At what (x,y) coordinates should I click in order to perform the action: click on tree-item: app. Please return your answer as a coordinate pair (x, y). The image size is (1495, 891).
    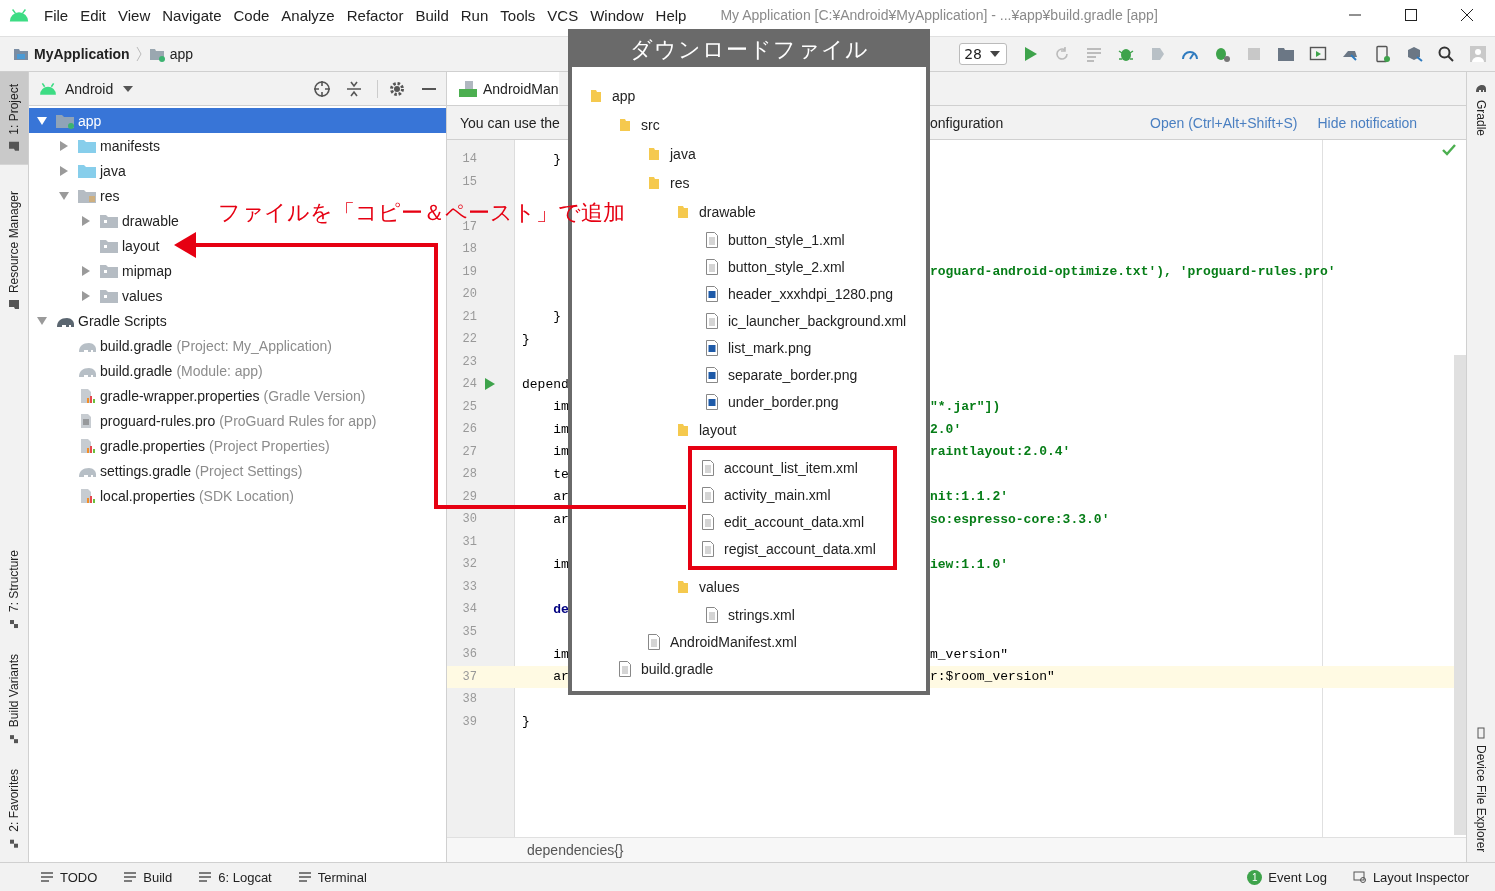
    Looking at the image, I should click on (237, 120).